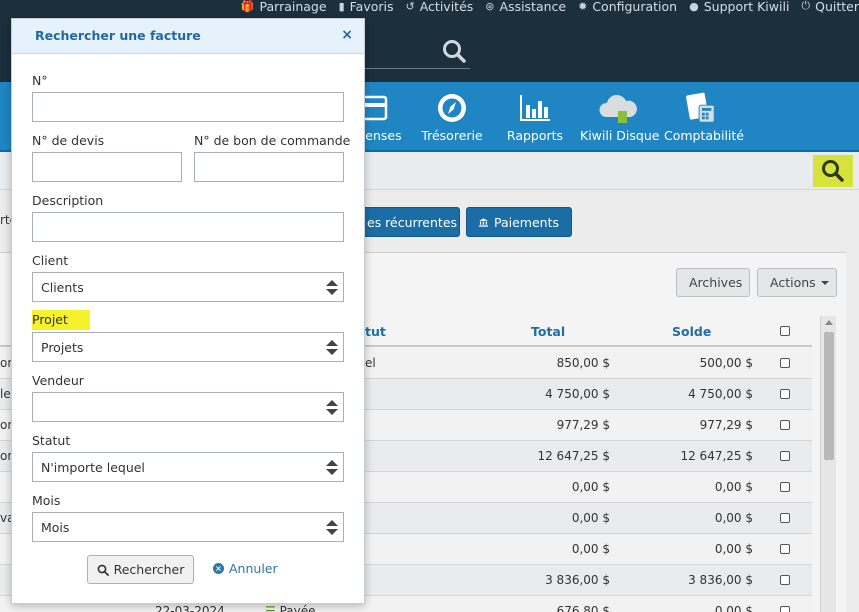 This screenshot has height=612, width=859. I want to click on search-button: Rechercher, so click(140, 569).